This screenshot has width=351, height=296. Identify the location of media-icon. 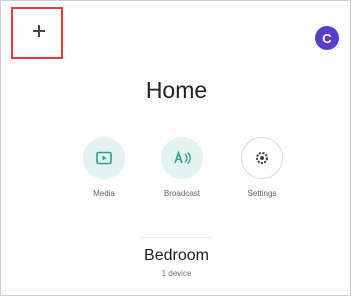
(104, 158).